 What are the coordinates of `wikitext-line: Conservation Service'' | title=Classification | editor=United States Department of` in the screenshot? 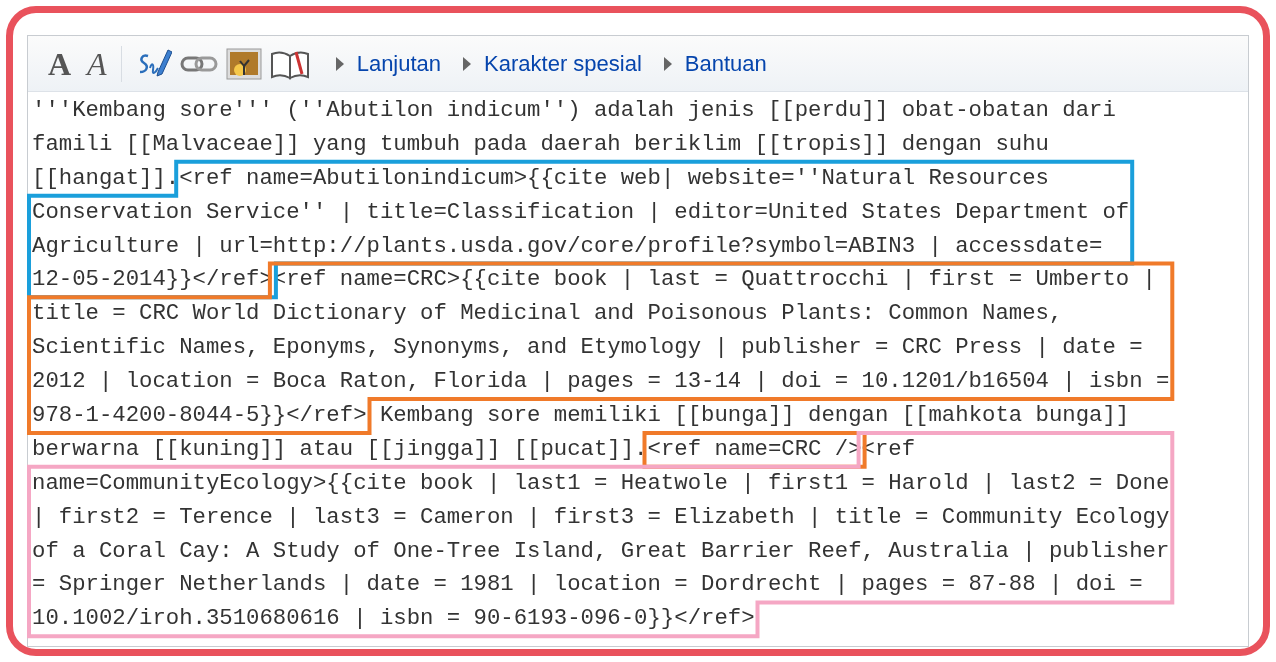 It's located at (581, 212).